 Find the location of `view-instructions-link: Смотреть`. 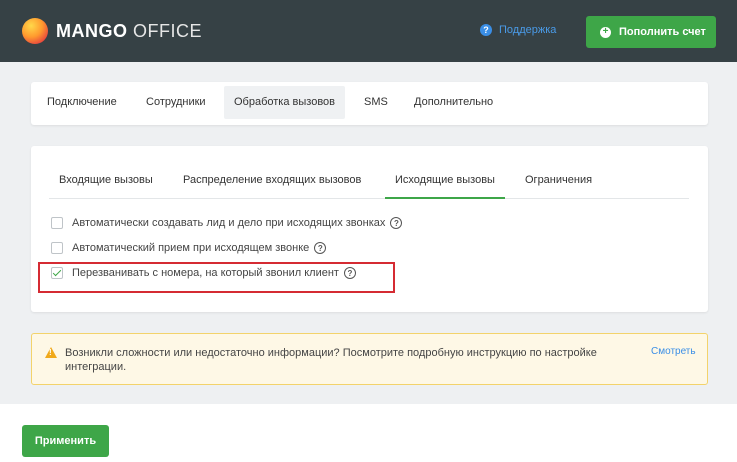

view-instructions-link: Смотреть is located at coordinates (673, 351).